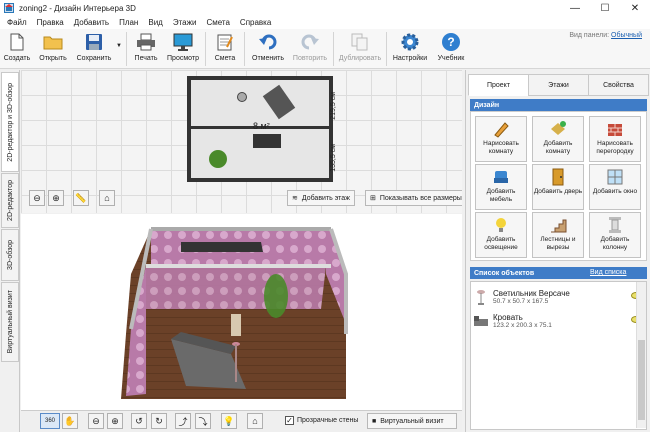  What do you see at coordinates (501, 235) in the screenshot?
I see `add-lighting-button: Добавить освещение` at bounding box center [501, 235].